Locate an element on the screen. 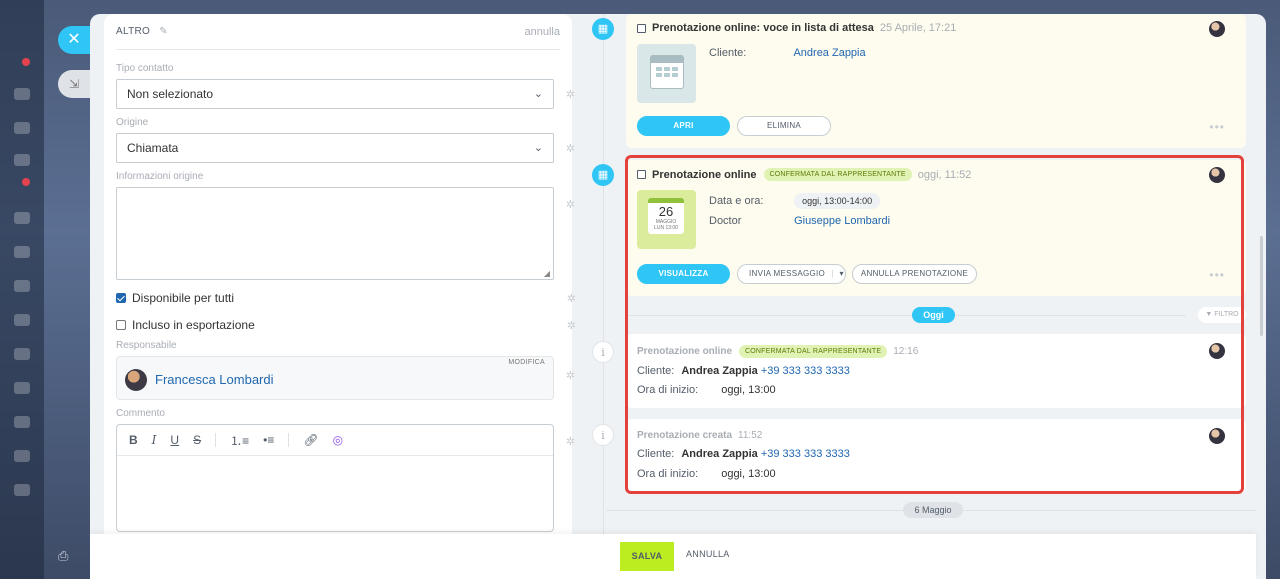 Image resolution: width=1280 pixels, height=579 pixels. resize-handle-icon: ◢ is located at coordinates (547, 273).